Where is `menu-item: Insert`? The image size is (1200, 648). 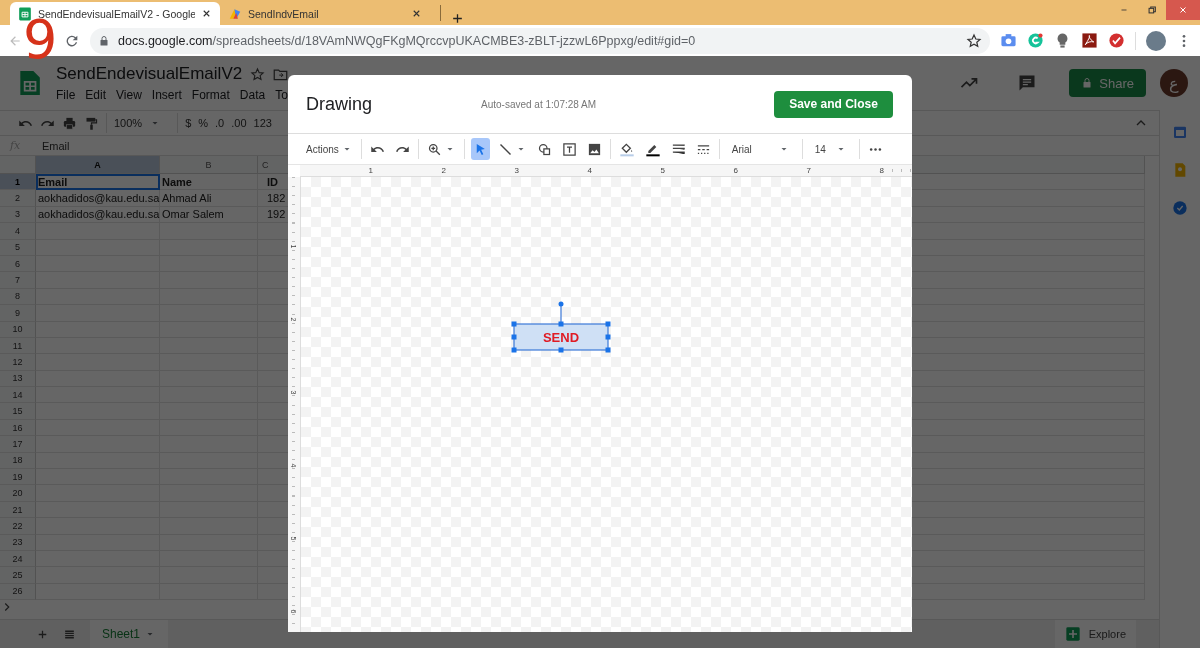 menu-item: Insert is located at coordinates (166, 95).